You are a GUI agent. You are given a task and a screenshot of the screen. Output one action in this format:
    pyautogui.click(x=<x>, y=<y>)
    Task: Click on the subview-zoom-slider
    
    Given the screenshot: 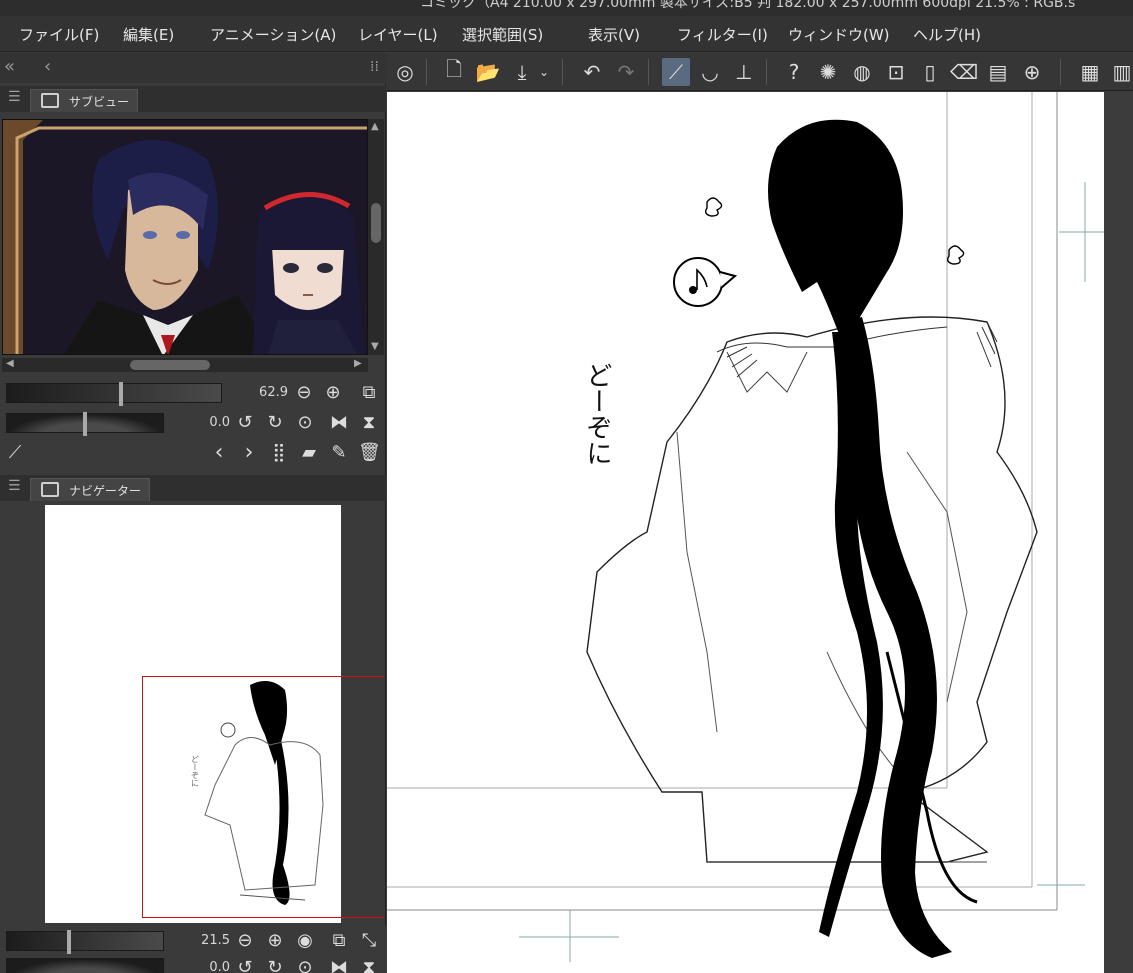 What is the action you would take?
    pyautogui.click(x=114, y=394)
    